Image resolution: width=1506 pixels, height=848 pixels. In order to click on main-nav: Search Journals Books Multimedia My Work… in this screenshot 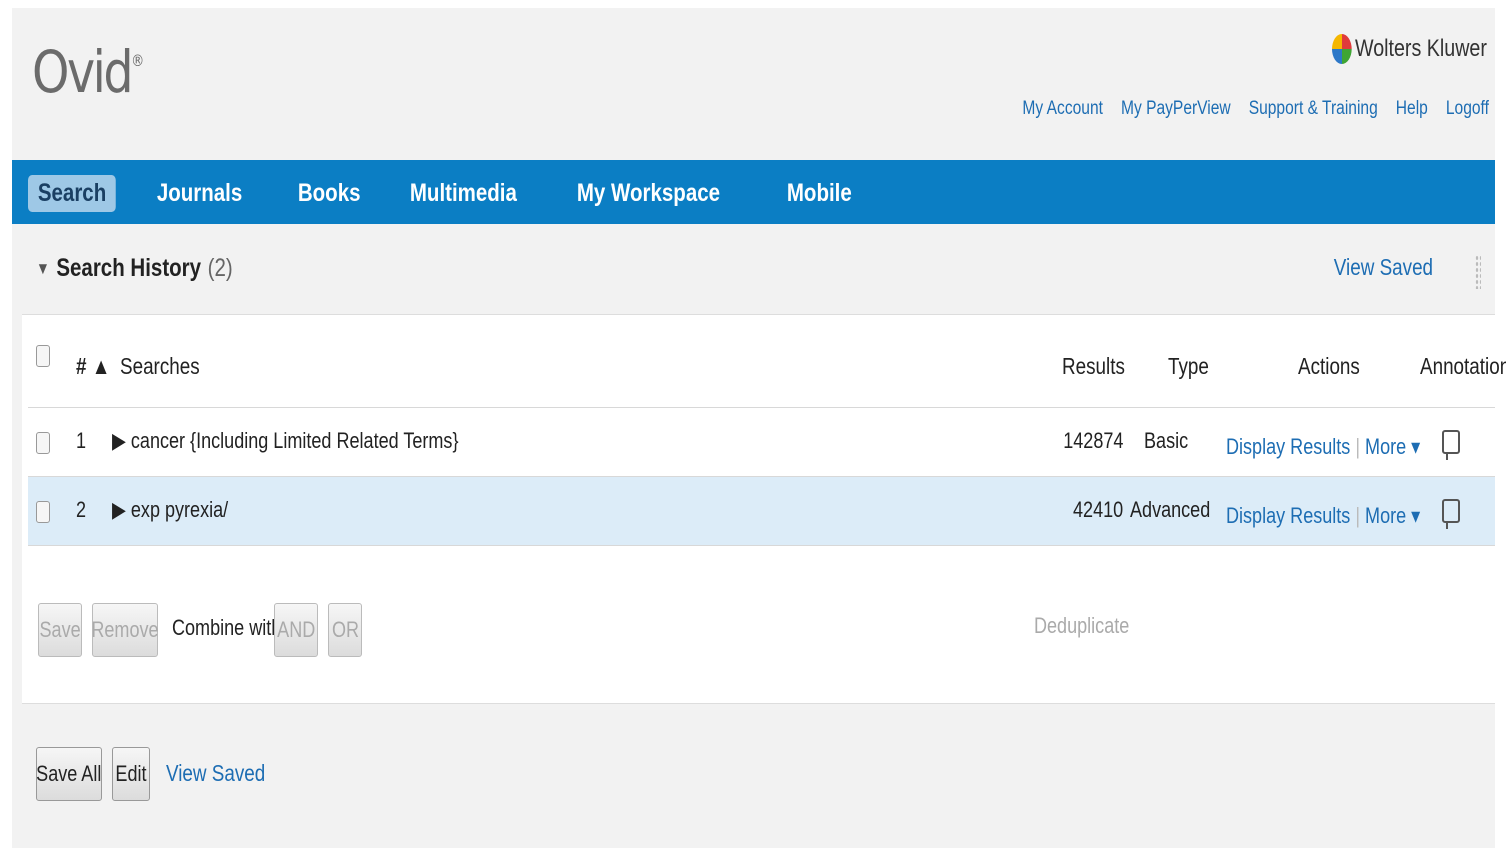, I will do `click(753, 192)`.